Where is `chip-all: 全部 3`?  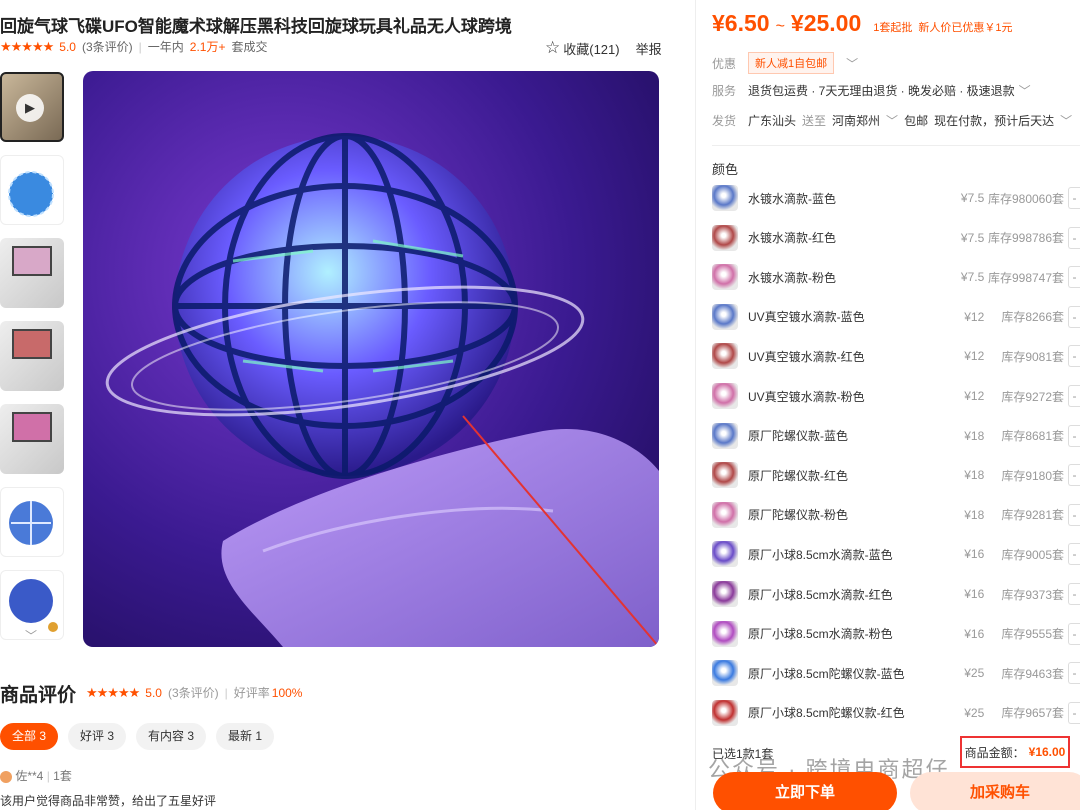 chip-all: 全部 3 is located at coordinates (29, 736).